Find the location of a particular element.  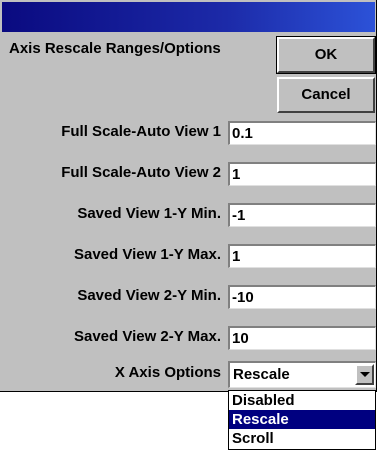

saved-view-2-y-max-label: Saved View 2-Y Max. is located at coordinates (147, 336).